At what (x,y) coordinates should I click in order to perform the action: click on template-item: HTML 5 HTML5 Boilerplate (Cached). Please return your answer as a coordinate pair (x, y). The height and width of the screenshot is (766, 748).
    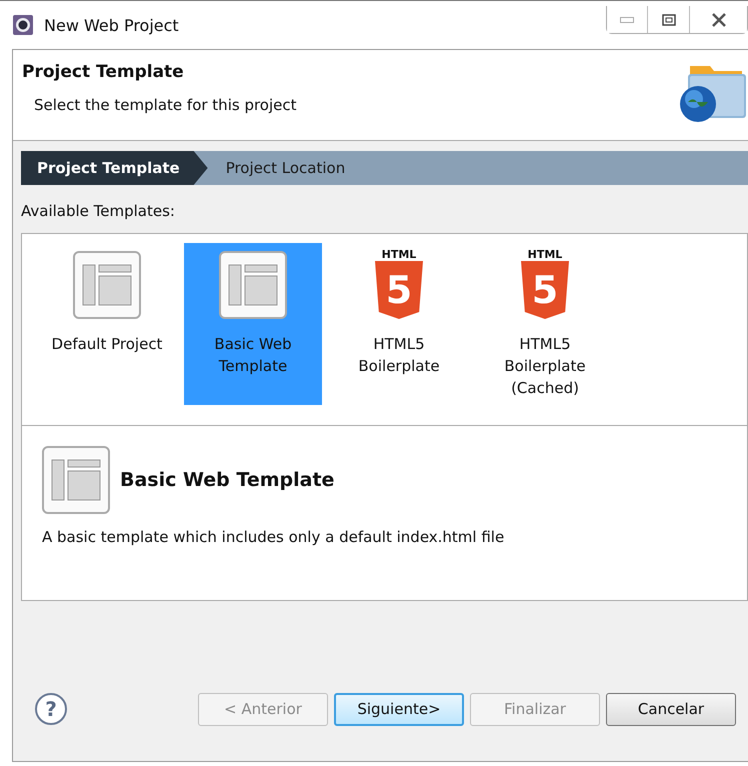
    Looking at the image, I should click on (545, 324).